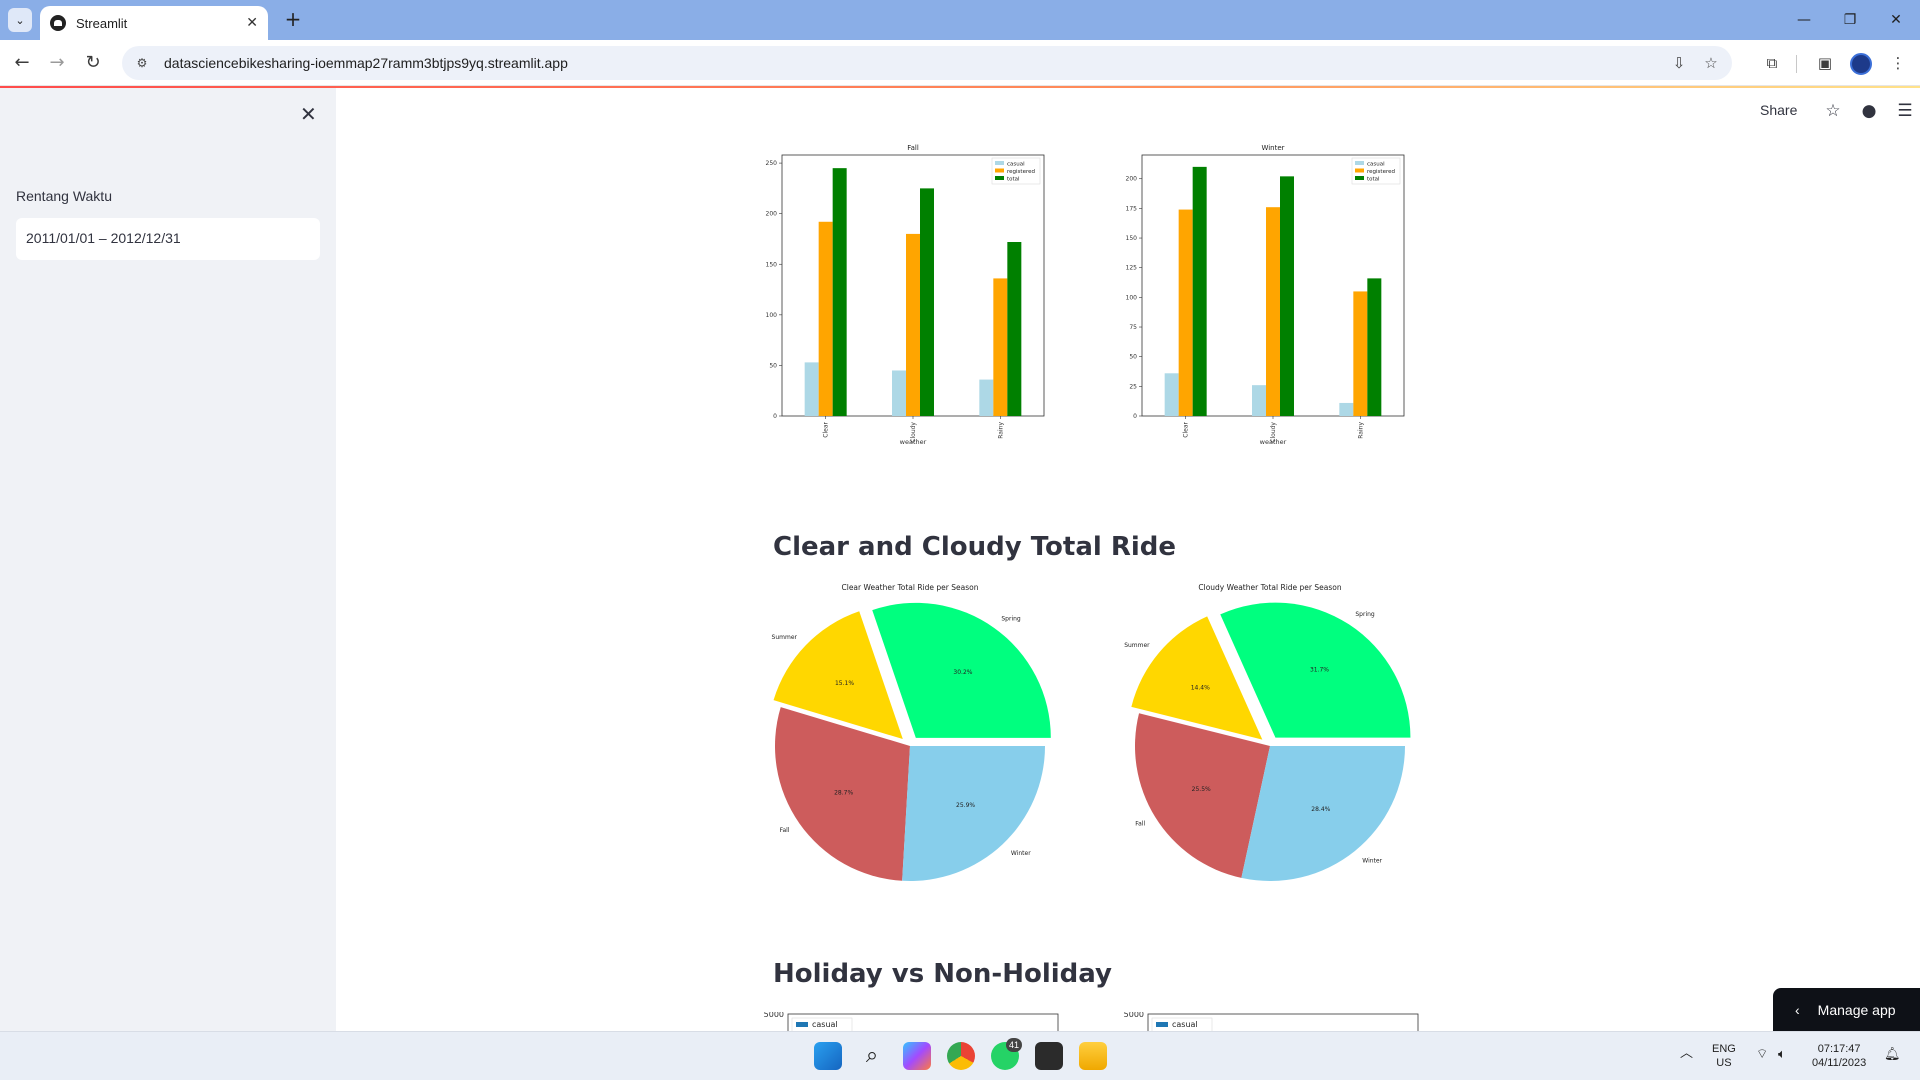 This screenshot has height=1080, width=1920. What do you see at coordinates (1319, 670) in the screenshot?
I see `pie-value-spring: 31.7%` at bounding box center [1319, 670].